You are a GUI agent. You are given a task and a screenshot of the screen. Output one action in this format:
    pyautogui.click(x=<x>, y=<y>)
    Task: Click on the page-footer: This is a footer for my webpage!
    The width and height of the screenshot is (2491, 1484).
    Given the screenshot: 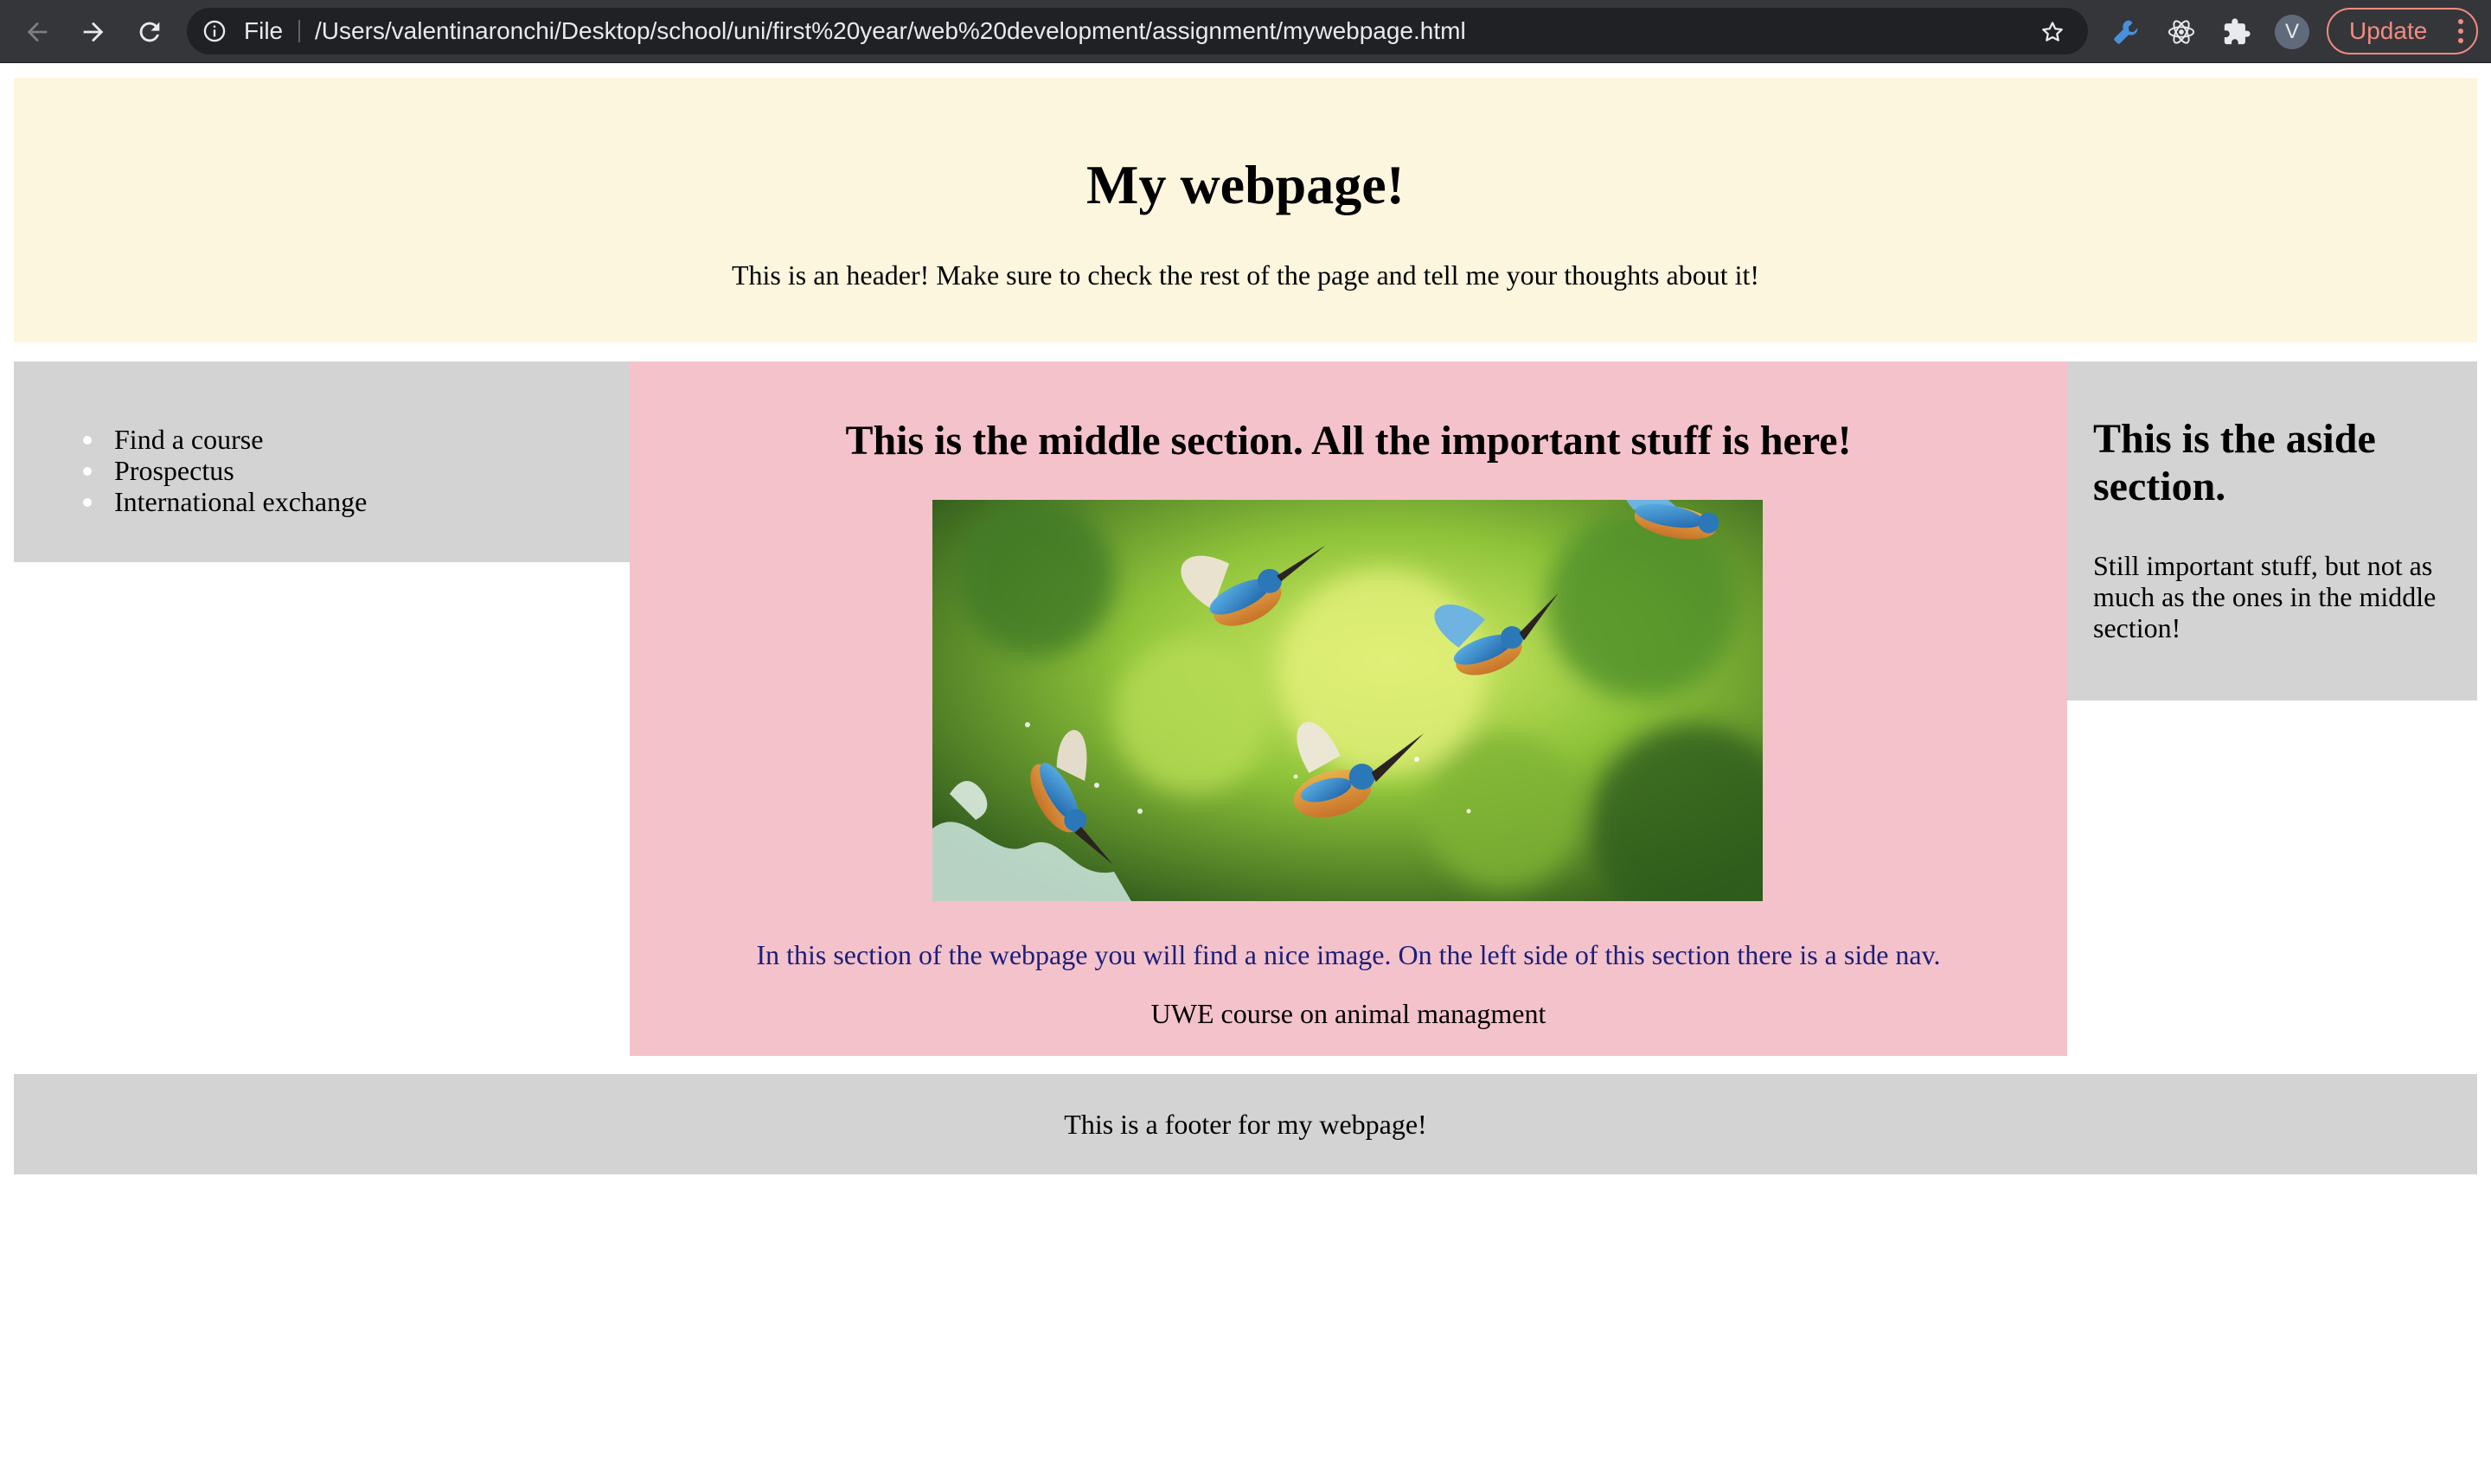 What is the action you would take?
    pyautogui.click(x=1246, y=1124)
    